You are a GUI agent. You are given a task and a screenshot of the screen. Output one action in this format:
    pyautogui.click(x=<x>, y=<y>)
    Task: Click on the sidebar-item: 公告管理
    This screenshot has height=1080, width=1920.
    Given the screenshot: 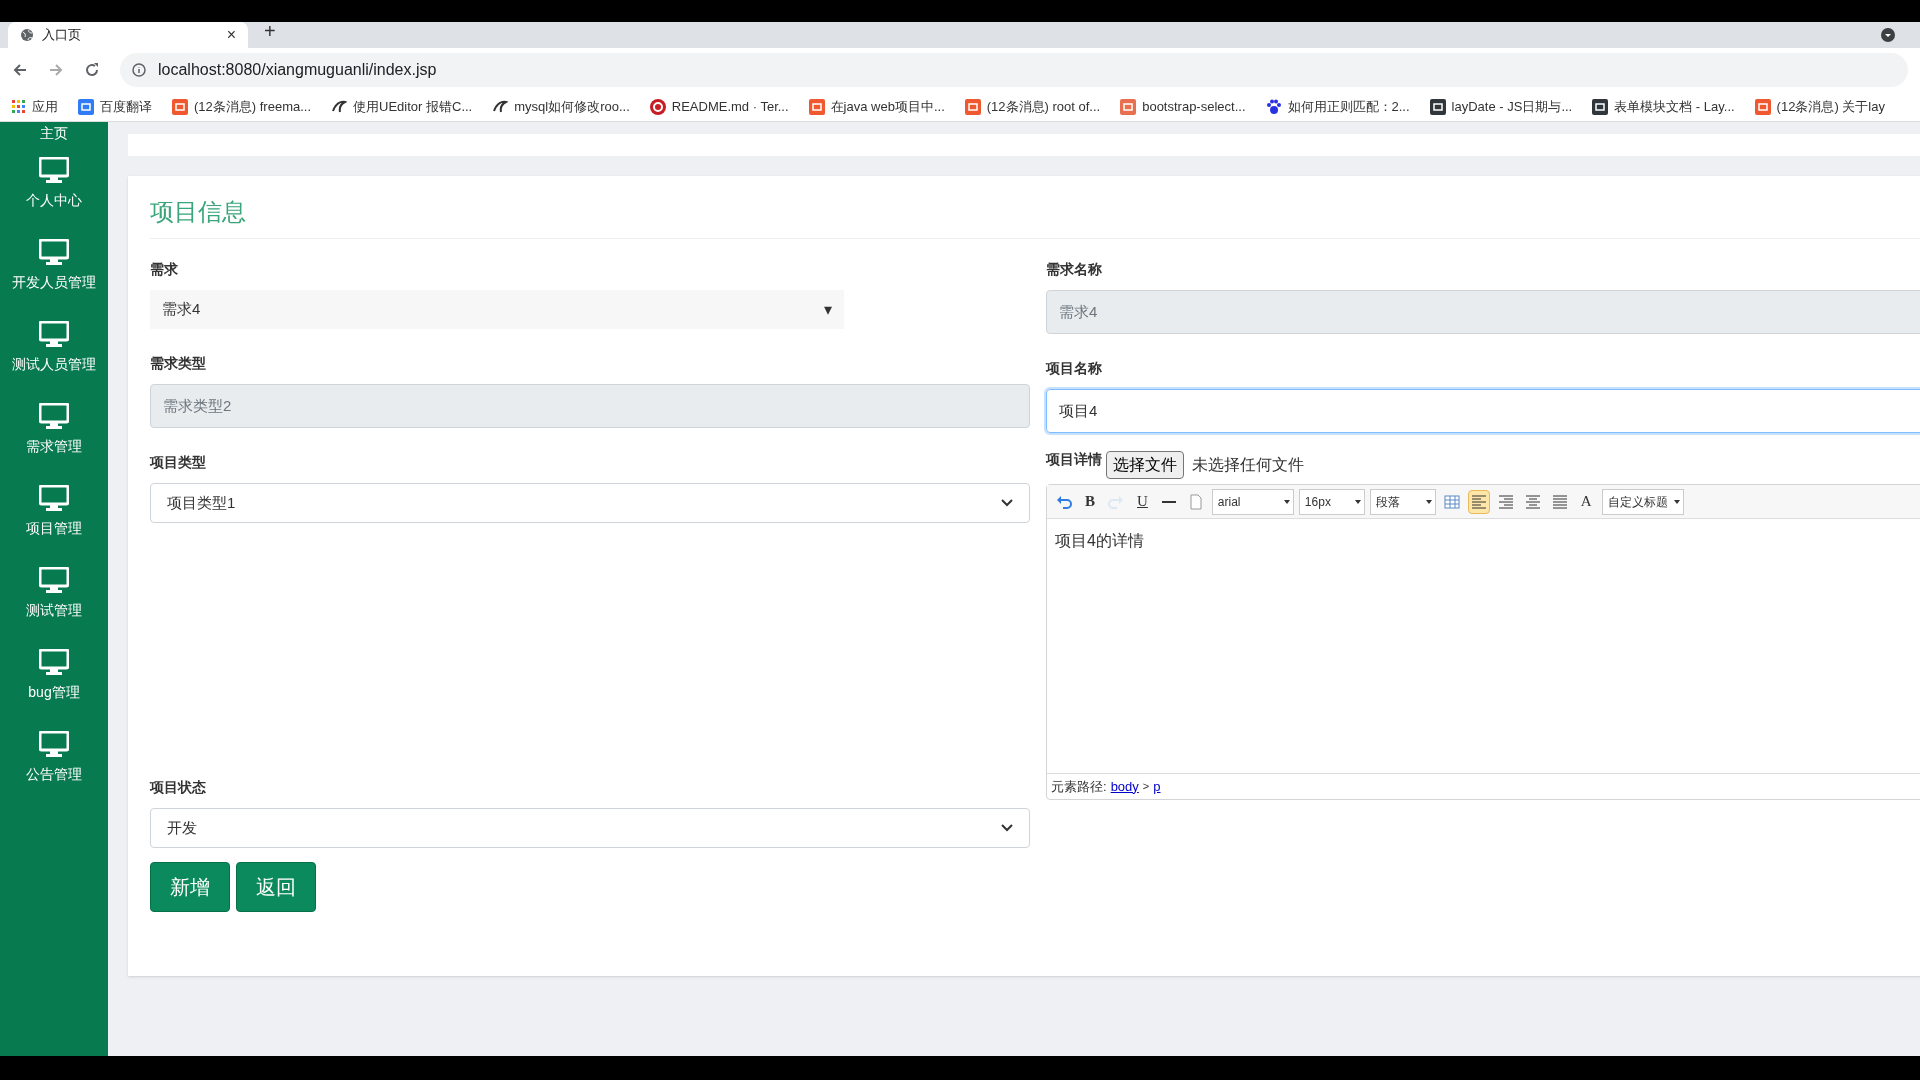 What is the action you would take?
    pyautogui.click(x=54, y=757)
    